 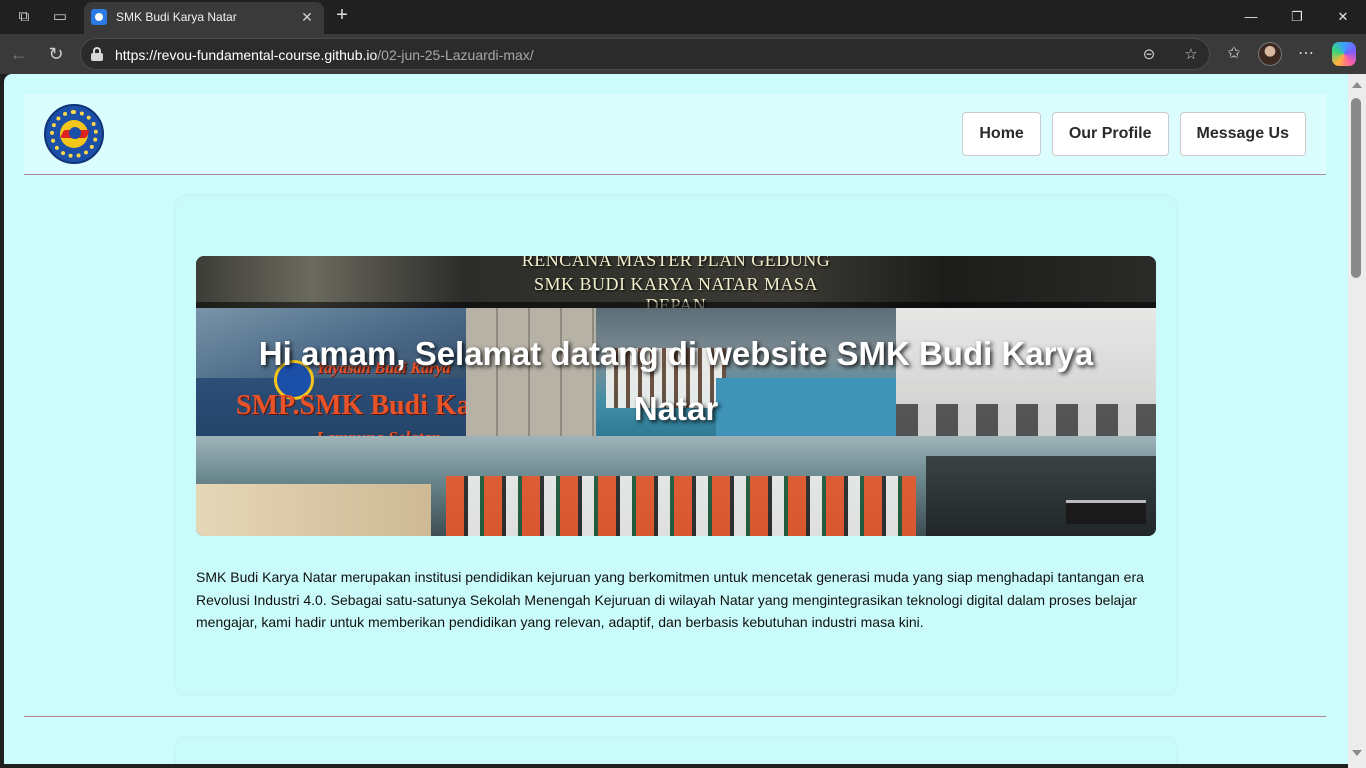 I want to click on next-section-card, so click(x=676, y=751).